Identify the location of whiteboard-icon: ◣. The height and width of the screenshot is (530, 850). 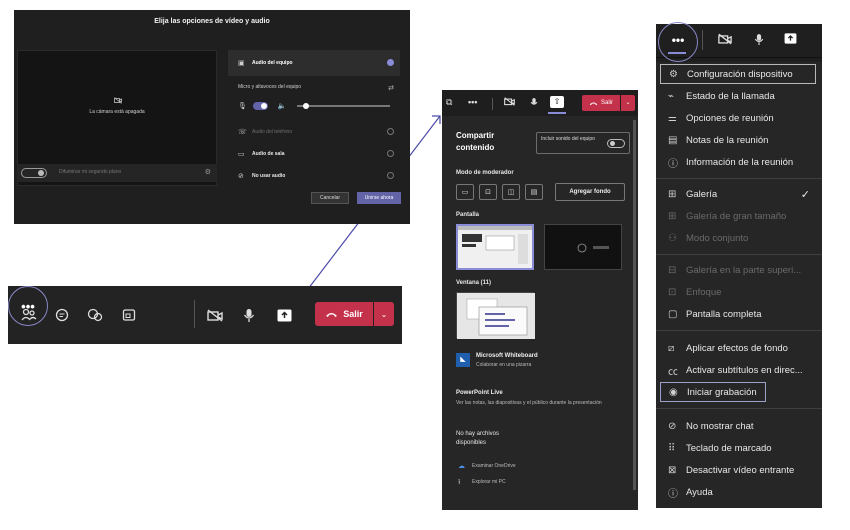
(463, 360).